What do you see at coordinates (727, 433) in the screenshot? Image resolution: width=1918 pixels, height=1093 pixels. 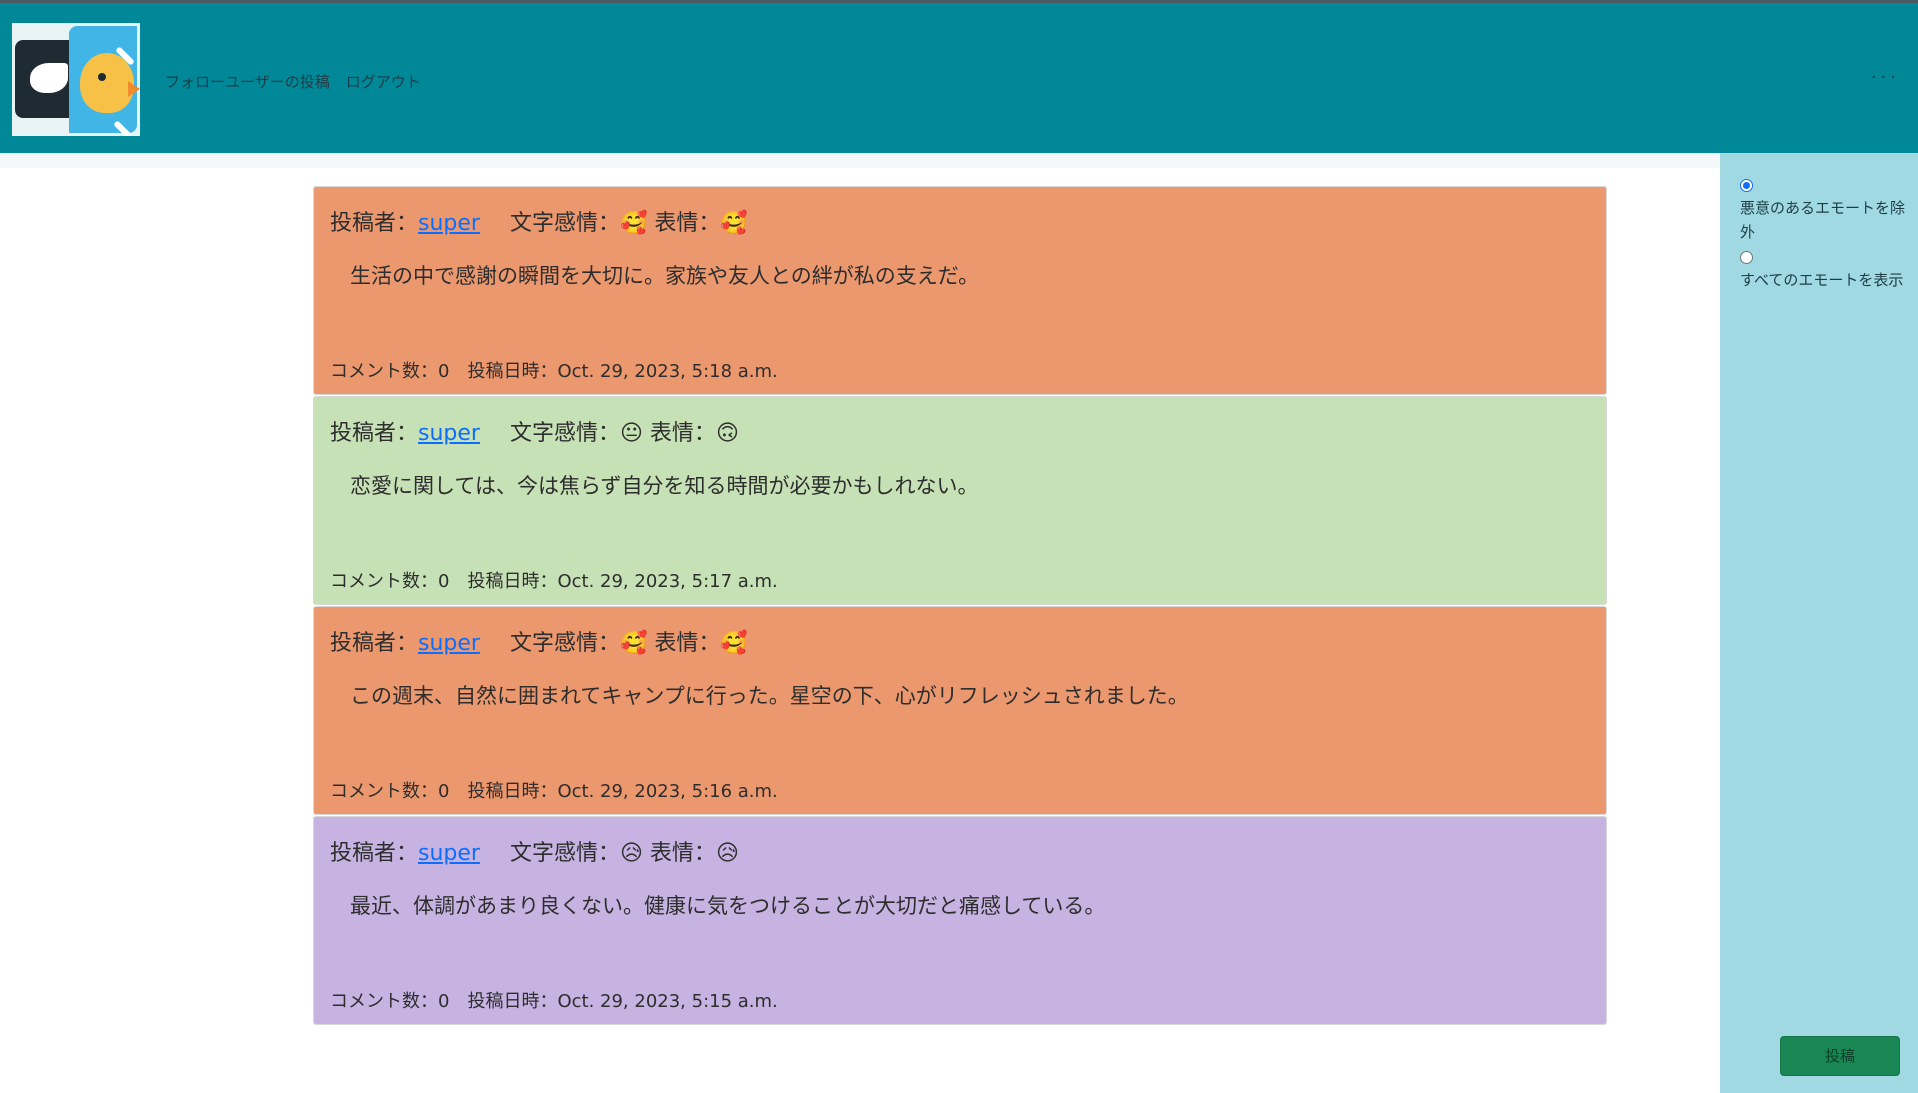 I see `face-emotion-icon: 🙃` at bounding box center [727, 433].